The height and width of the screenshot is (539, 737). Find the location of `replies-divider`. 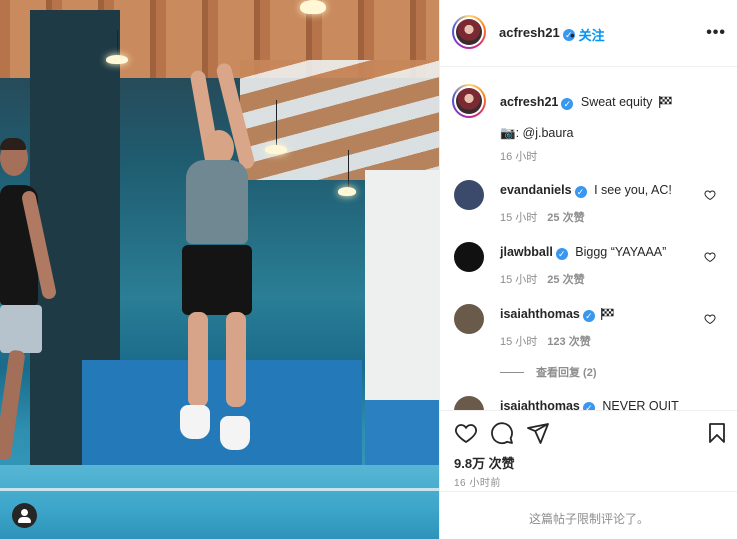

replies-divider is located at coordinates (512, 372).